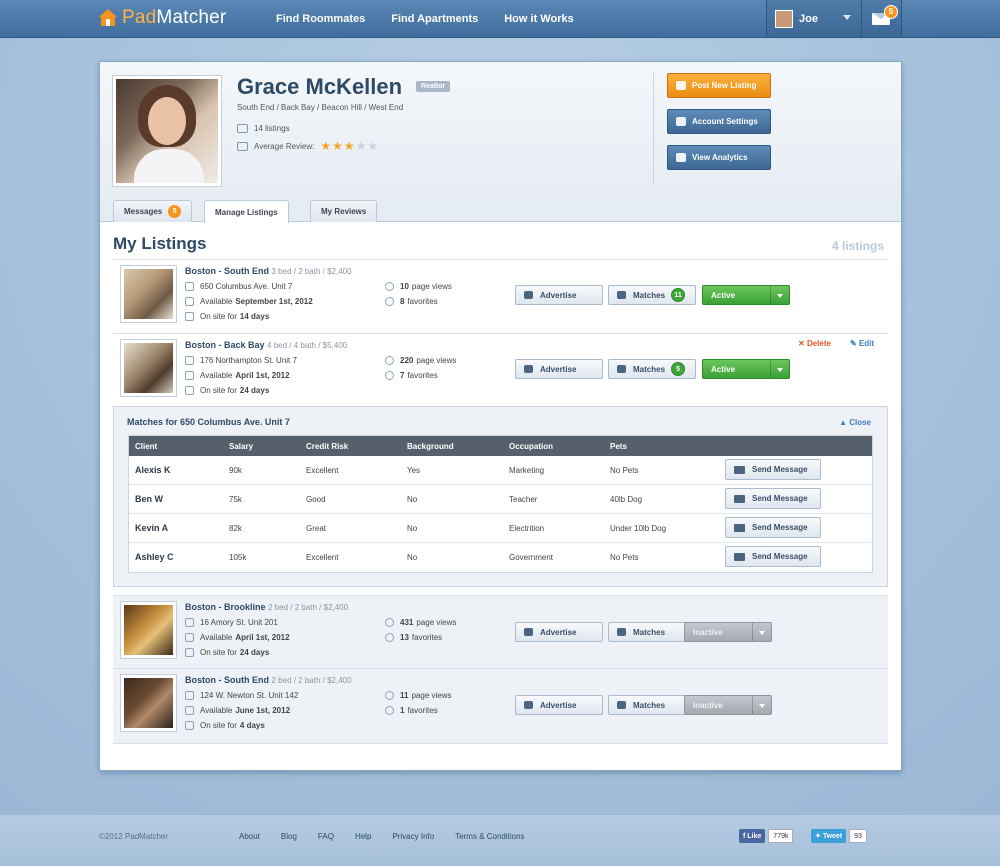 Image resolution: width=1000 pixels, height=866 pixels. I want to click on listing-count: 4 listings, so click(857, 246).